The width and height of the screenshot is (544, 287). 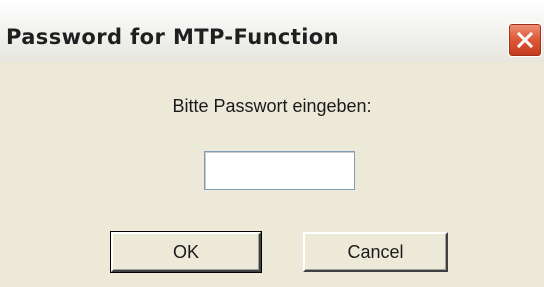 I want to click on window-title: Password for MTP-Function, so click(x=172, y=37).